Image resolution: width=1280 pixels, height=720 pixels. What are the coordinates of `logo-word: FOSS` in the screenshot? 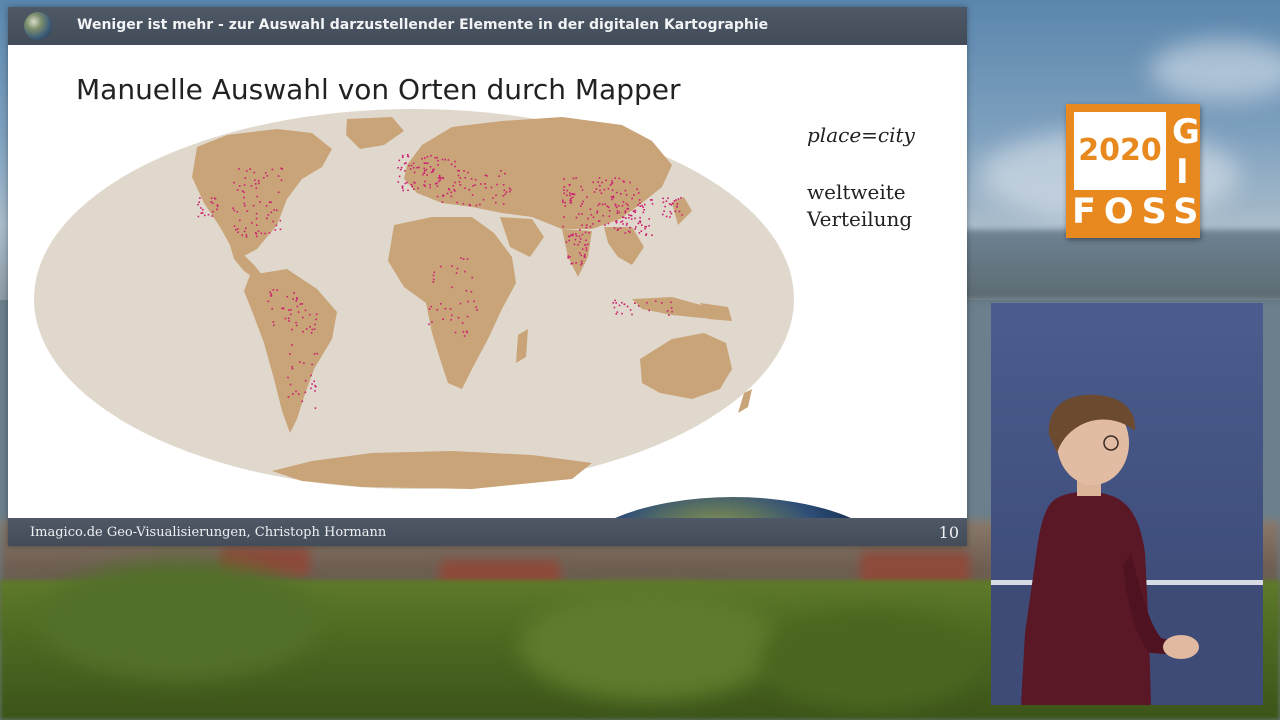 It's located at (1139, 212).